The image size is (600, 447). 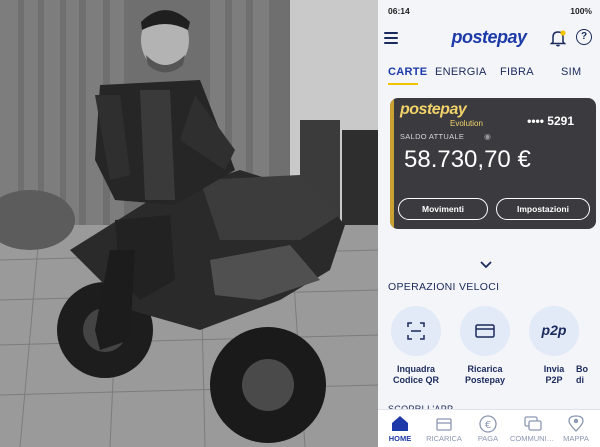 I want to click on quick-op-partial: Bo di, so click(x=588, y=346).